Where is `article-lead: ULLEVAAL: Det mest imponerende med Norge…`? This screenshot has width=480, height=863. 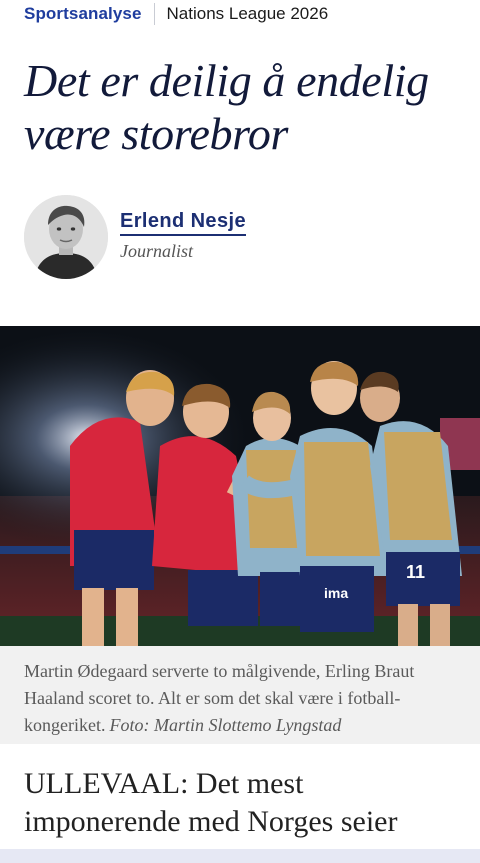 article-lead: ULLEVAAL: Det mest imponerende med Norge… is located at coordinates (211, 802).